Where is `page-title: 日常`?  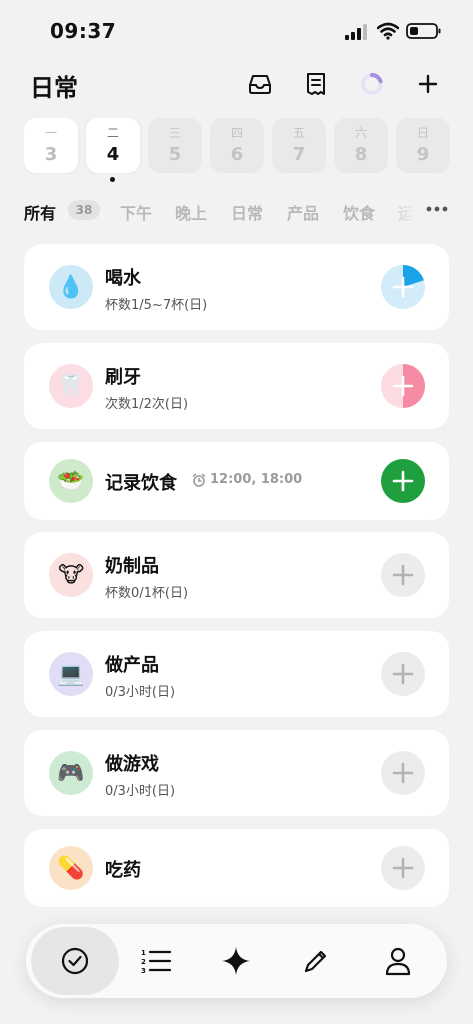 page-title: 日常 is located at coordinates (54, 88).